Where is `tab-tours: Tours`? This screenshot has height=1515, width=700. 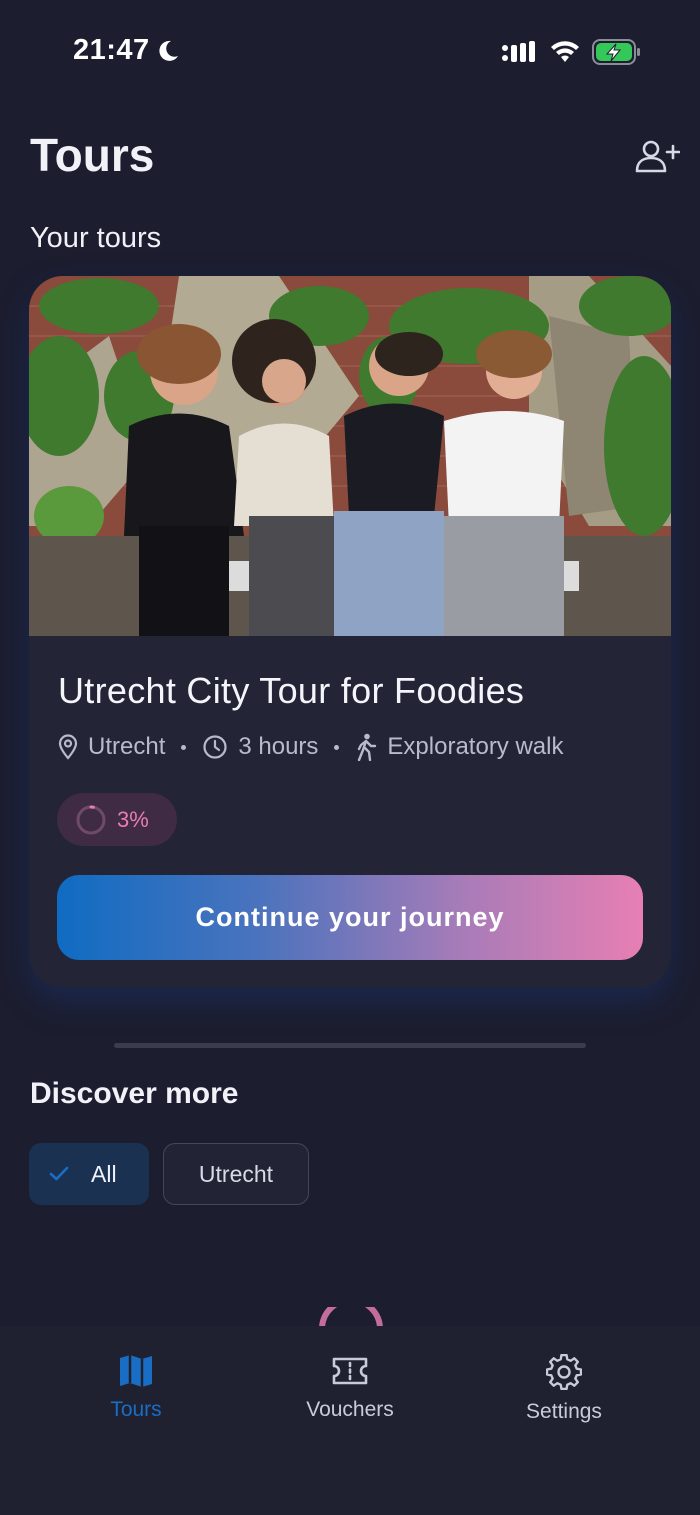 tab-tours: Tours is located at coordinates (136, 1388).